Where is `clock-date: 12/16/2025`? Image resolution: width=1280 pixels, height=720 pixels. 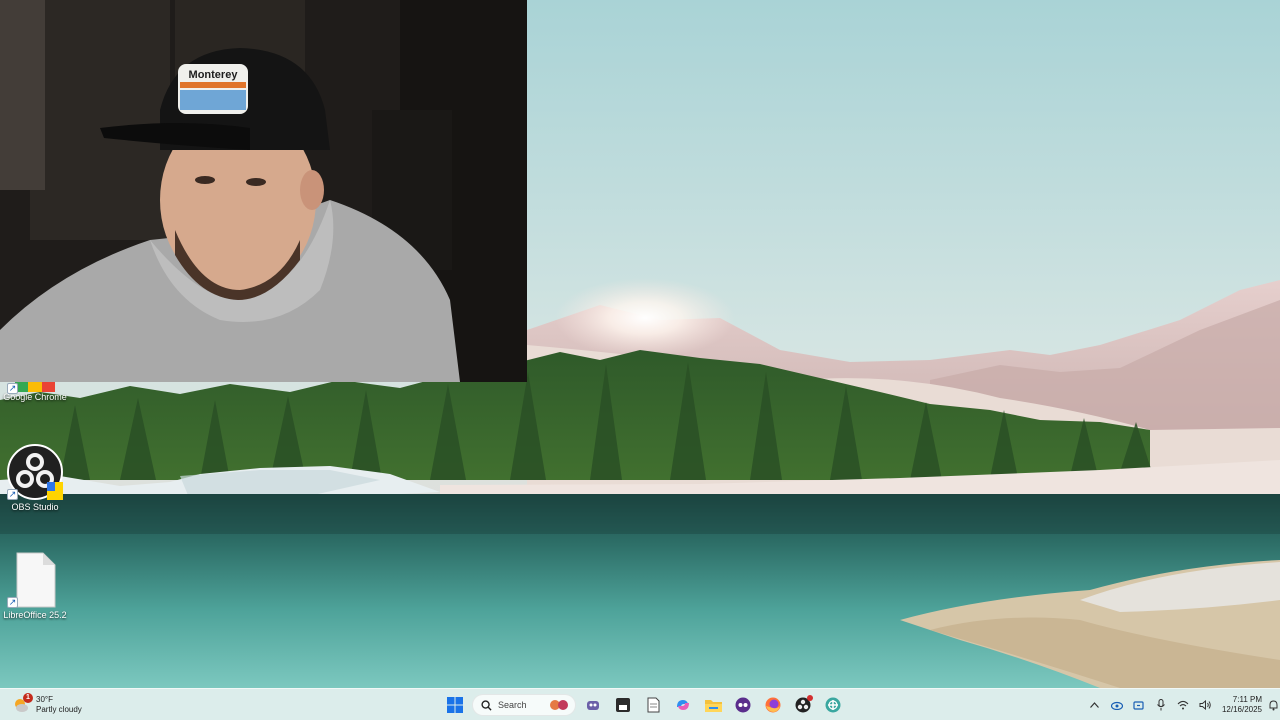
clock-date: 12/16/2025 is located at coordinates (1241, 709).